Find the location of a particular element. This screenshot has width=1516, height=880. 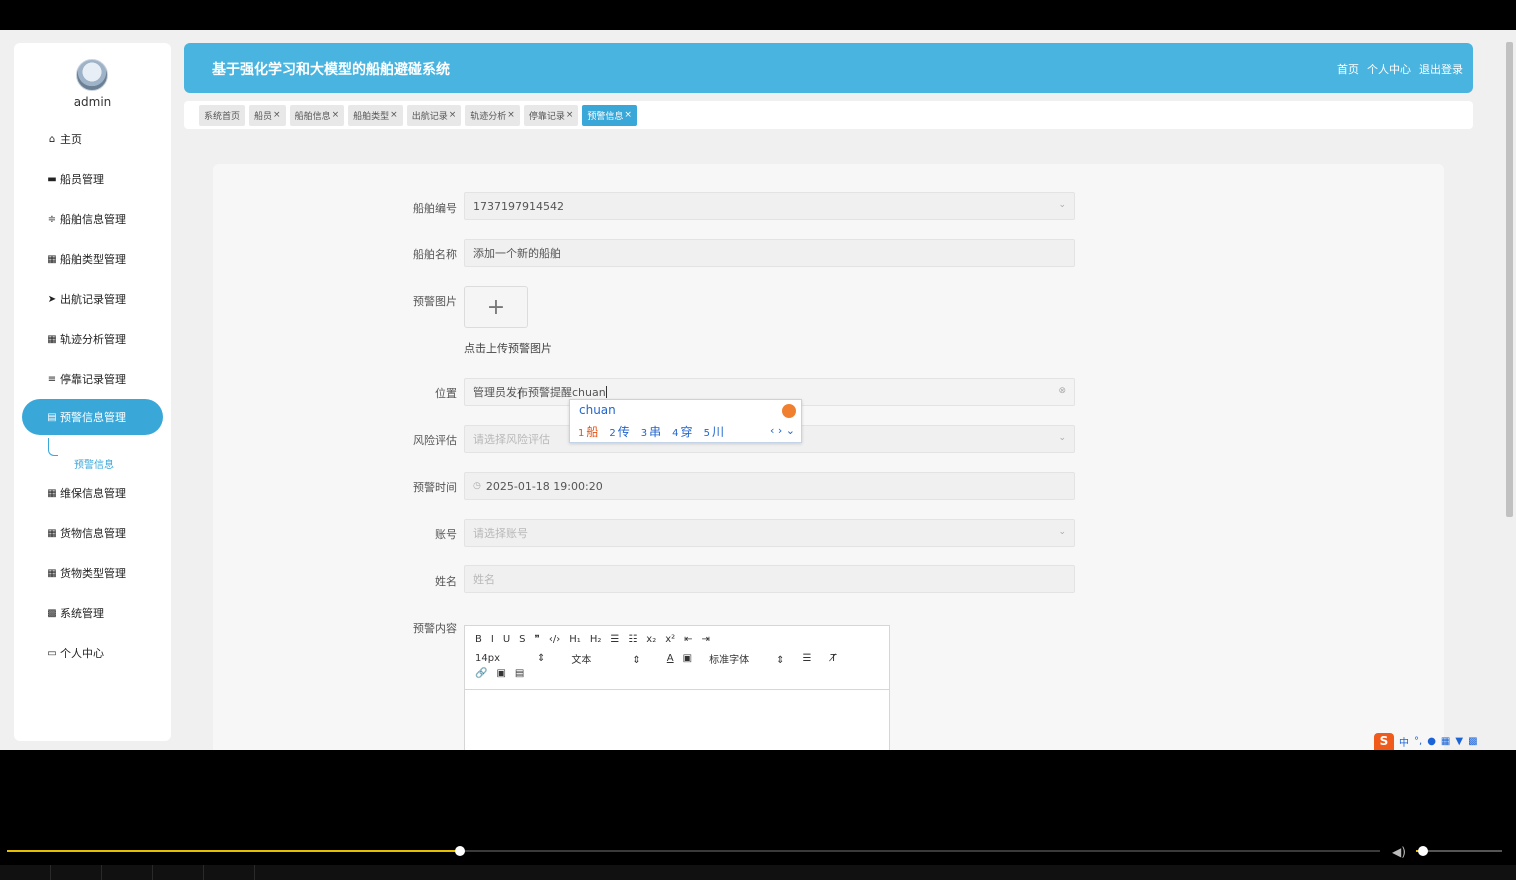

tab-bar: 系统首页 船员 × 船舶信息 × 船舶类型 × 出航记录 × 轨迹分析 × 停靠记录 × 预警信息 × is located at coordinates (828, 115).